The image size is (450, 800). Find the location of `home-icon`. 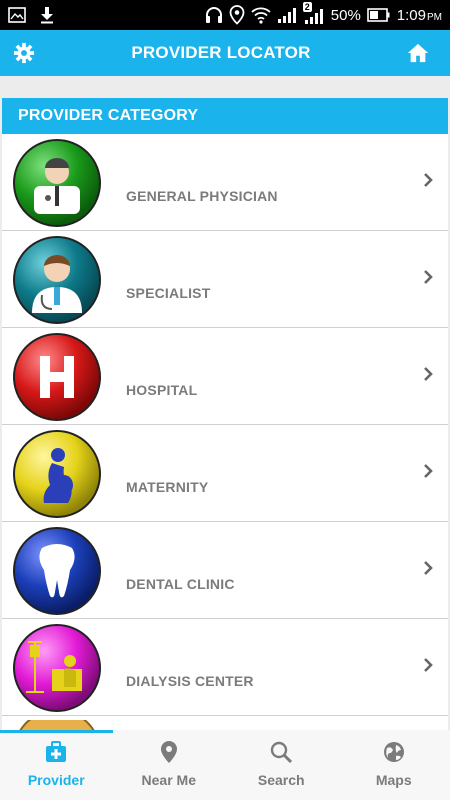

home-icon is located at coordinates (418, 53).